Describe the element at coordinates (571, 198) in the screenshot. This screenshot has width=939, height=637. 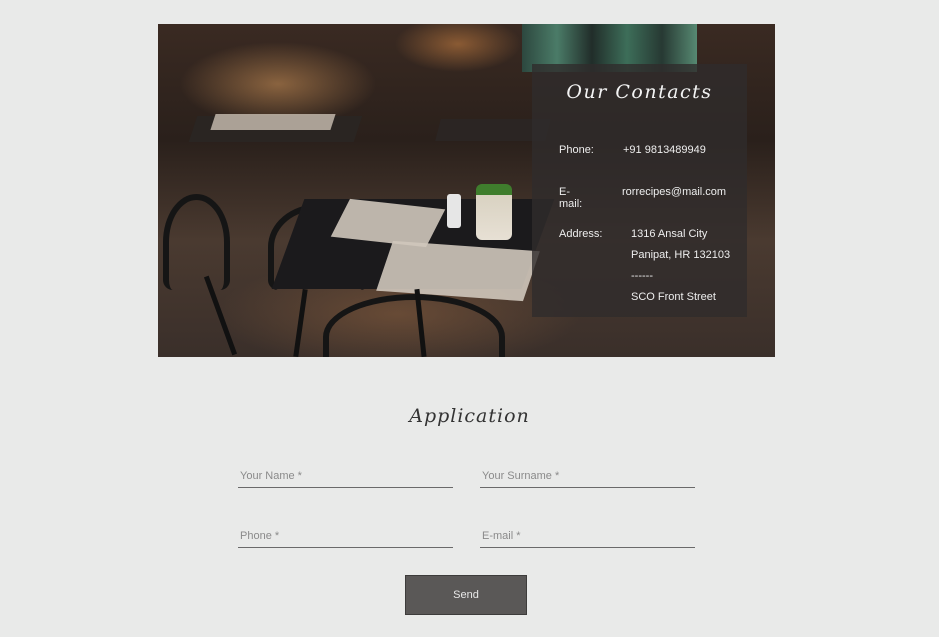
I see `email-label: E-mail:` at that location.